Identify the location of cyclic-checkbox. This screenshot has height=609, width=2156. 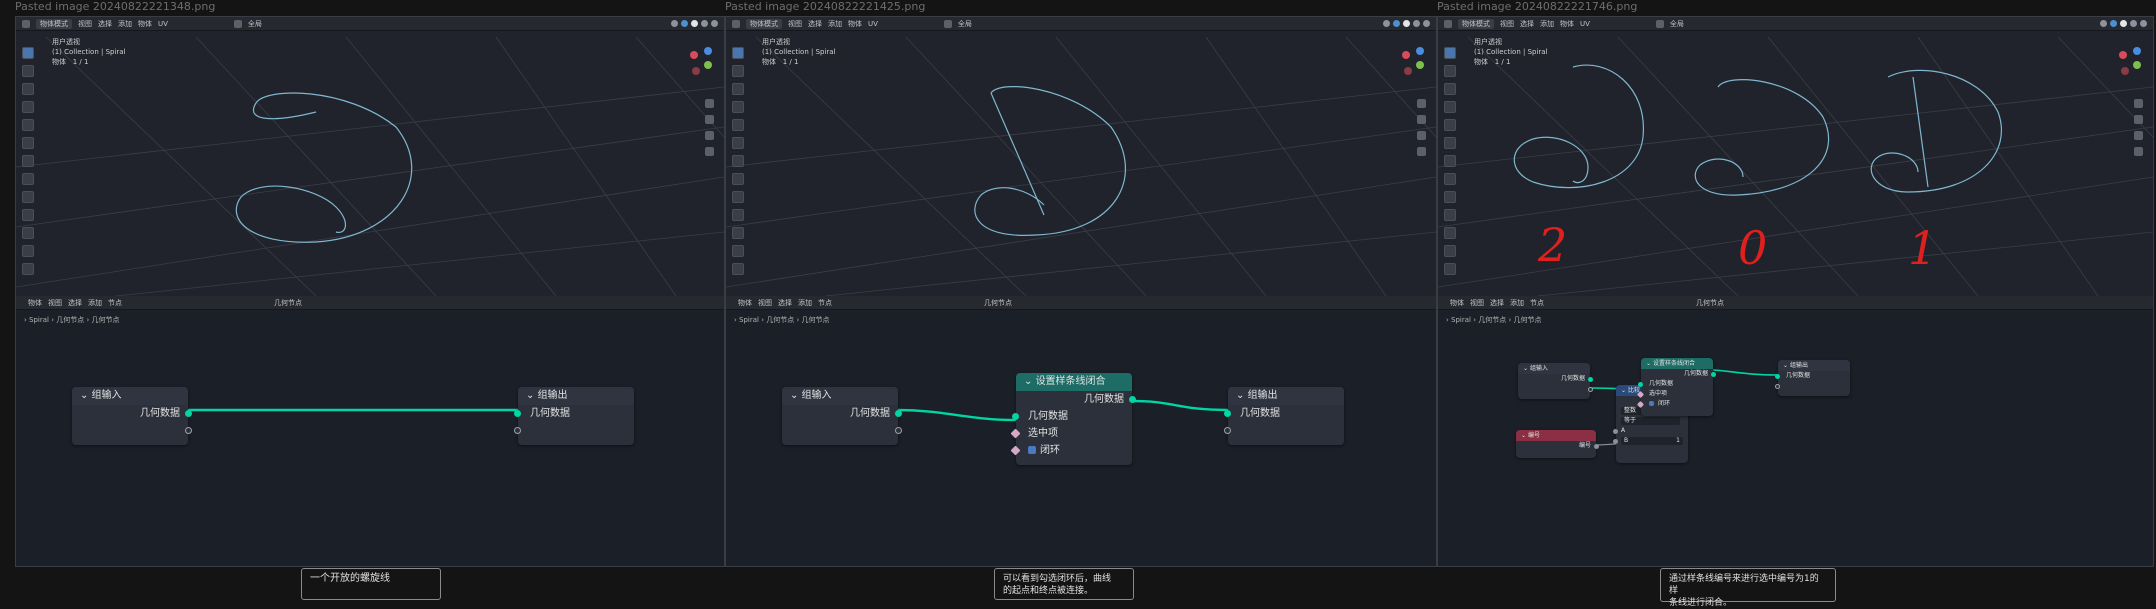
(1032, 450).